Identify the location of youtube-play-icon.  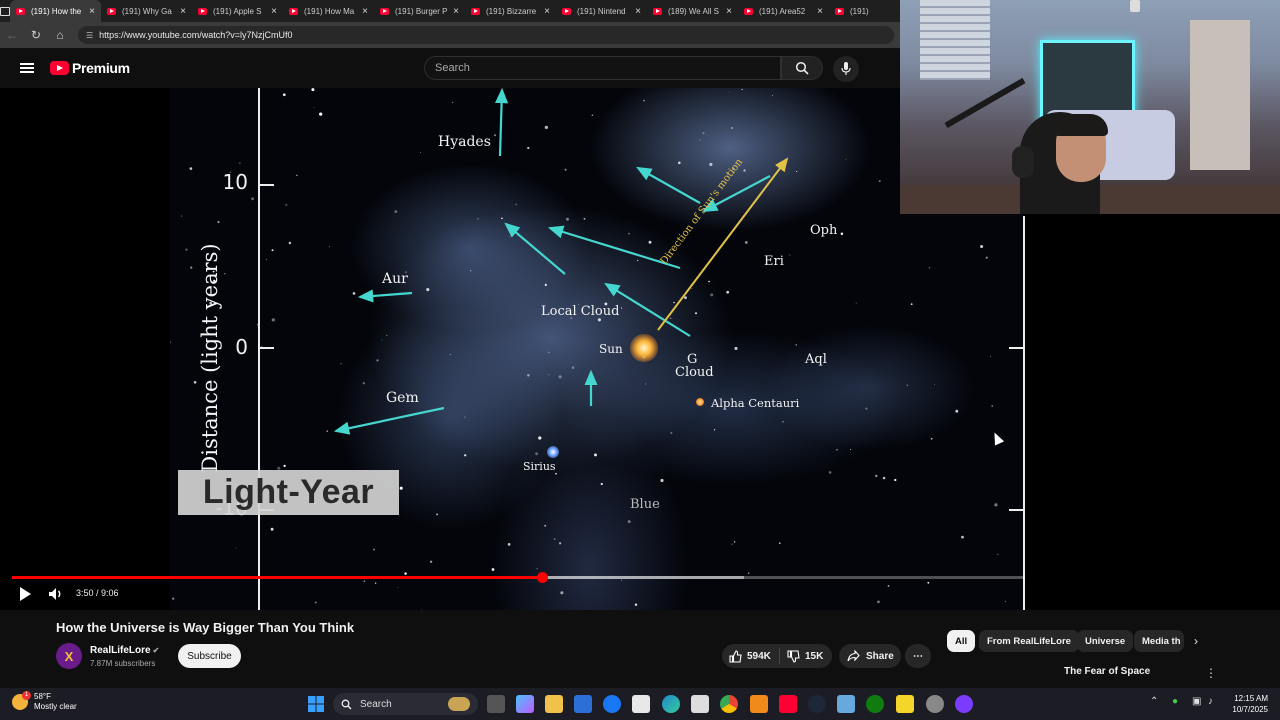
(59, 68).